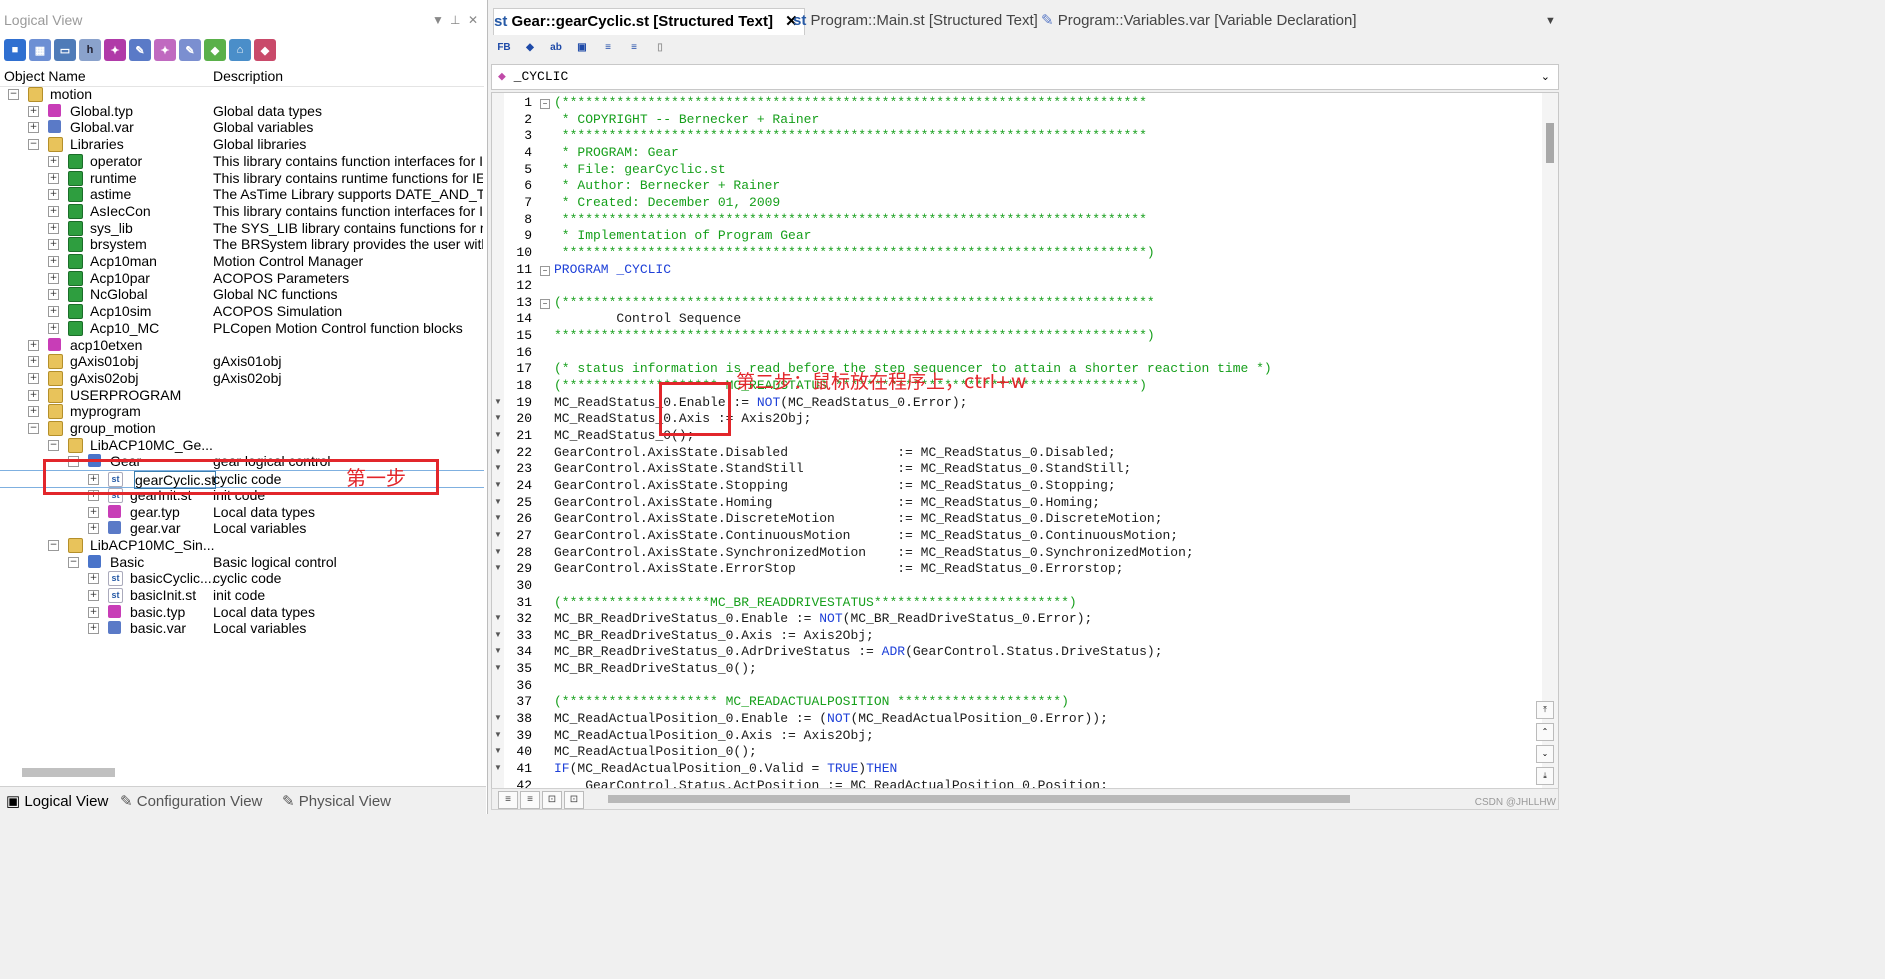 The image size is (1885, 979). What do you see at coordinates (647, 318) in the screenshot?
I see `code-line: Control Sequence` at bounding box center [647, 318].